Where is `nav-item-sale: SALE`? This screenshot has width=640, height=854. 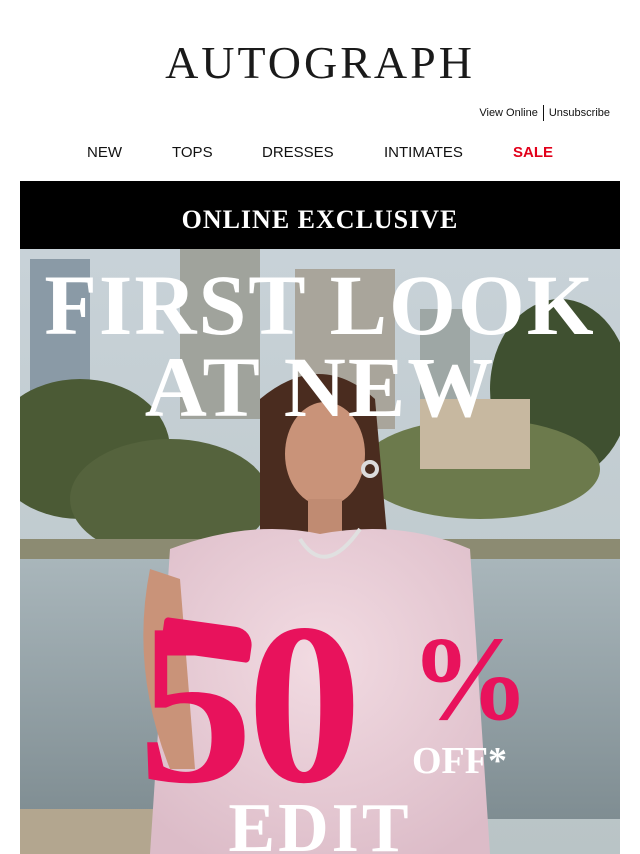
nav-item-sale: SALE is located at coordinates (533, 152).